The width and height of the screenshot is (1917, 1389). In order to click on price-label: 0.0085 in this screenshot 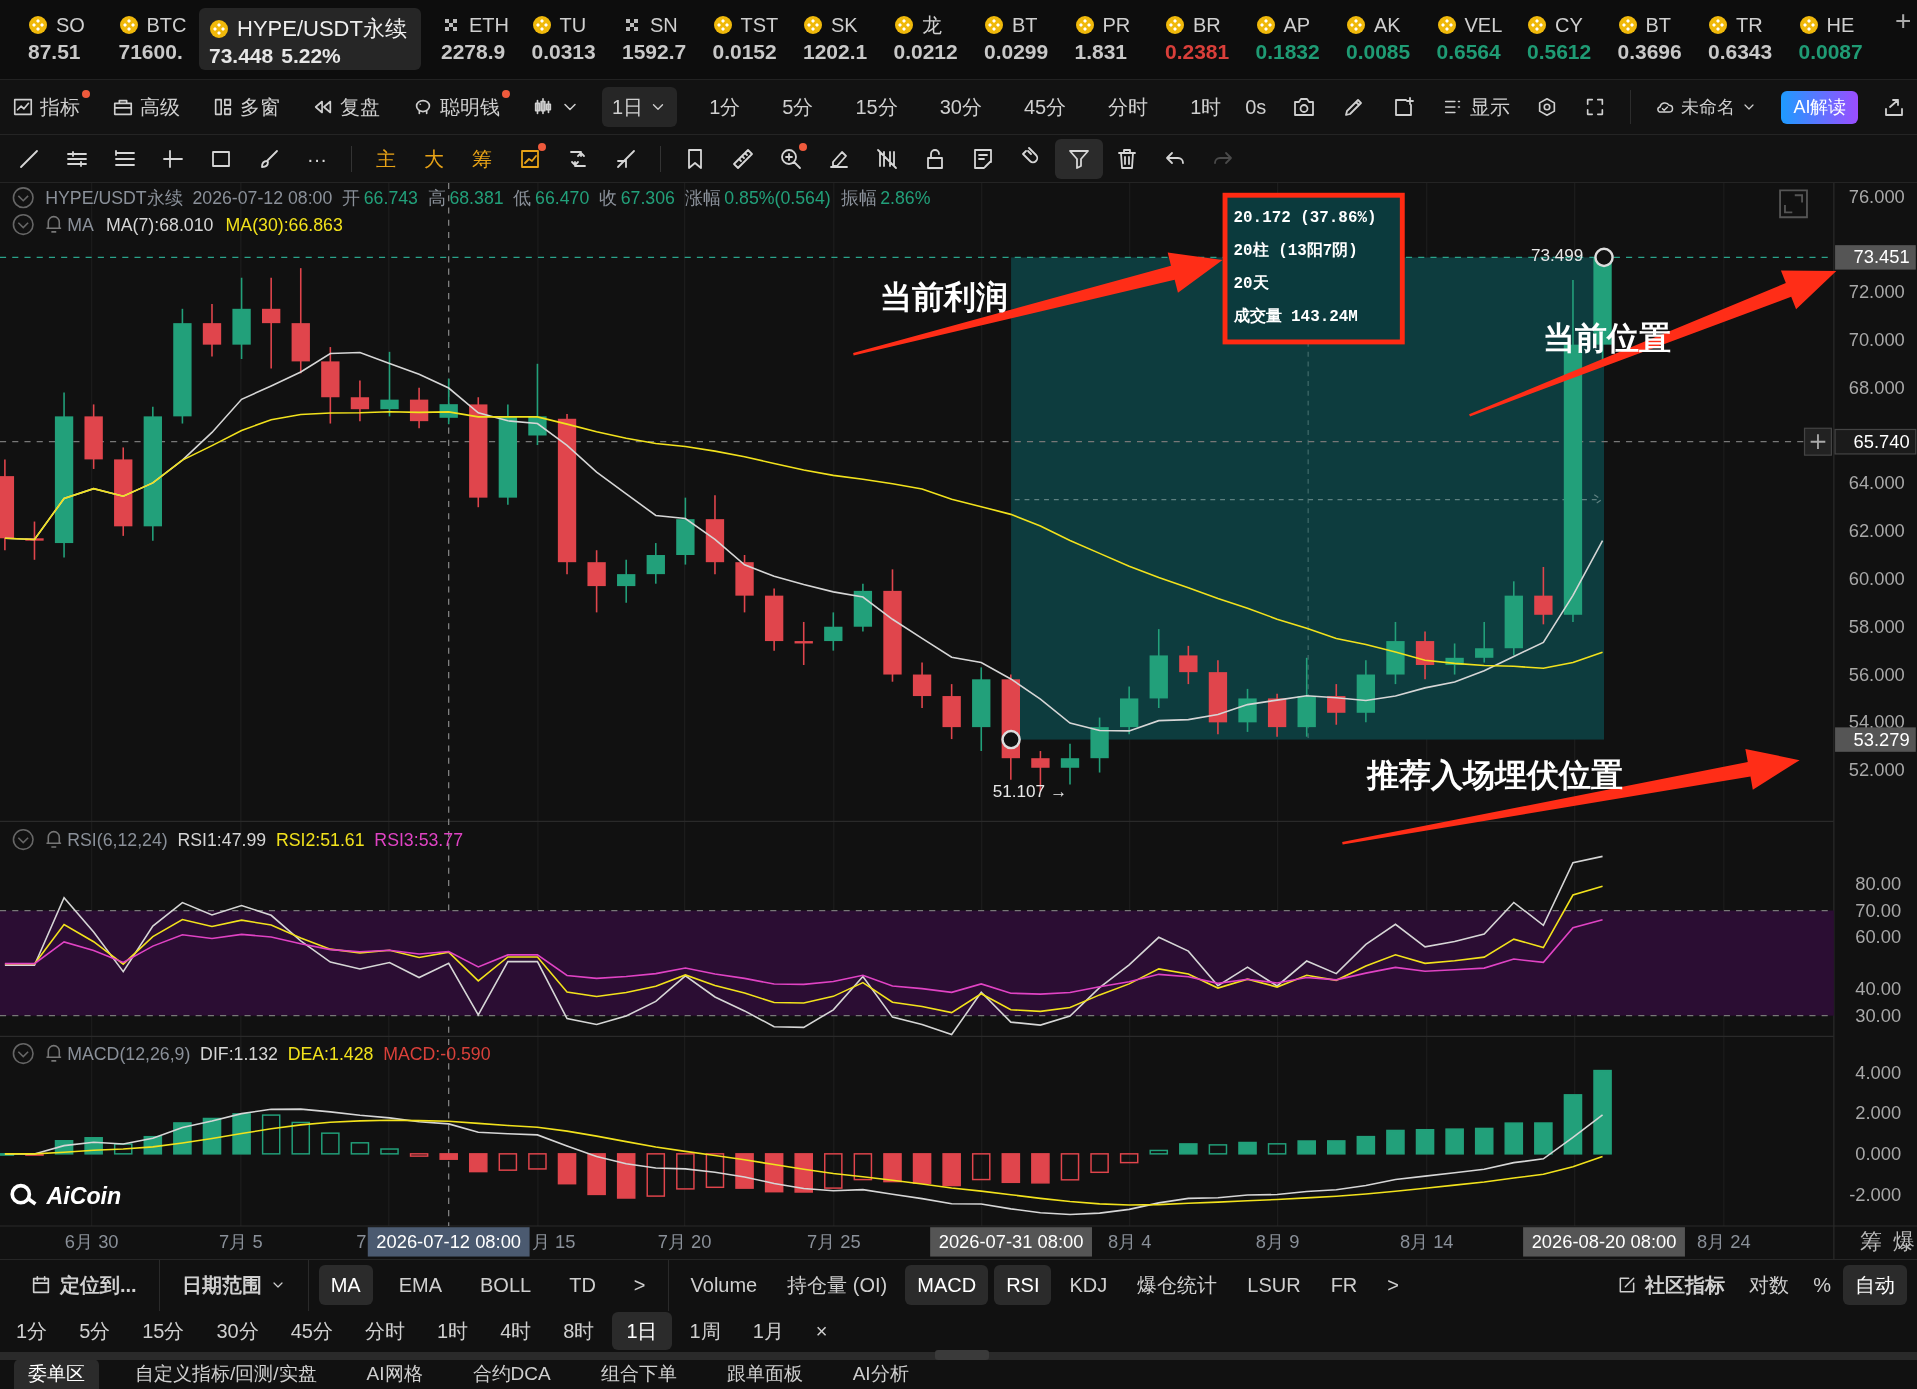, I will do `click(1378, 52)`.